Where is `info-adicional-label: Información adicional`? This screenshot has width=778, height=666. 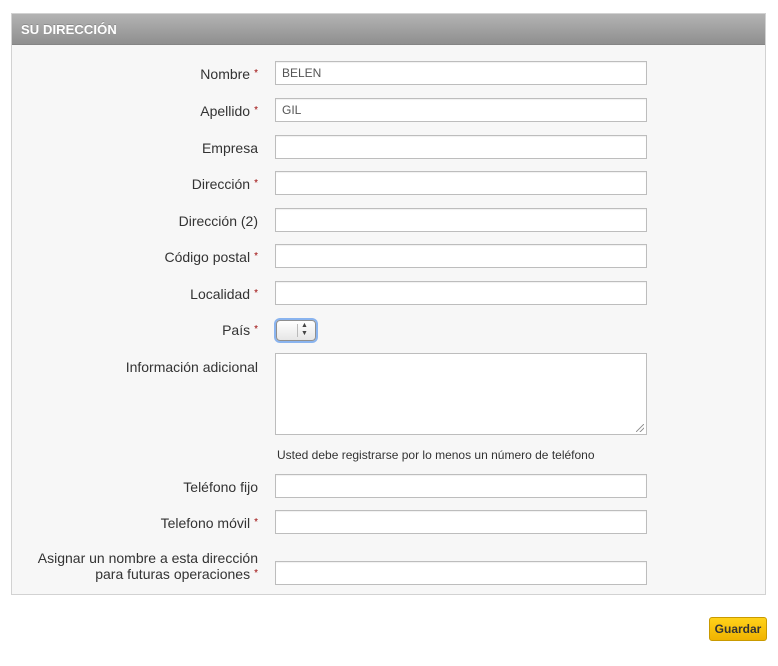 info-adicional-label: Información adicional is located at coordinates (191, 367).